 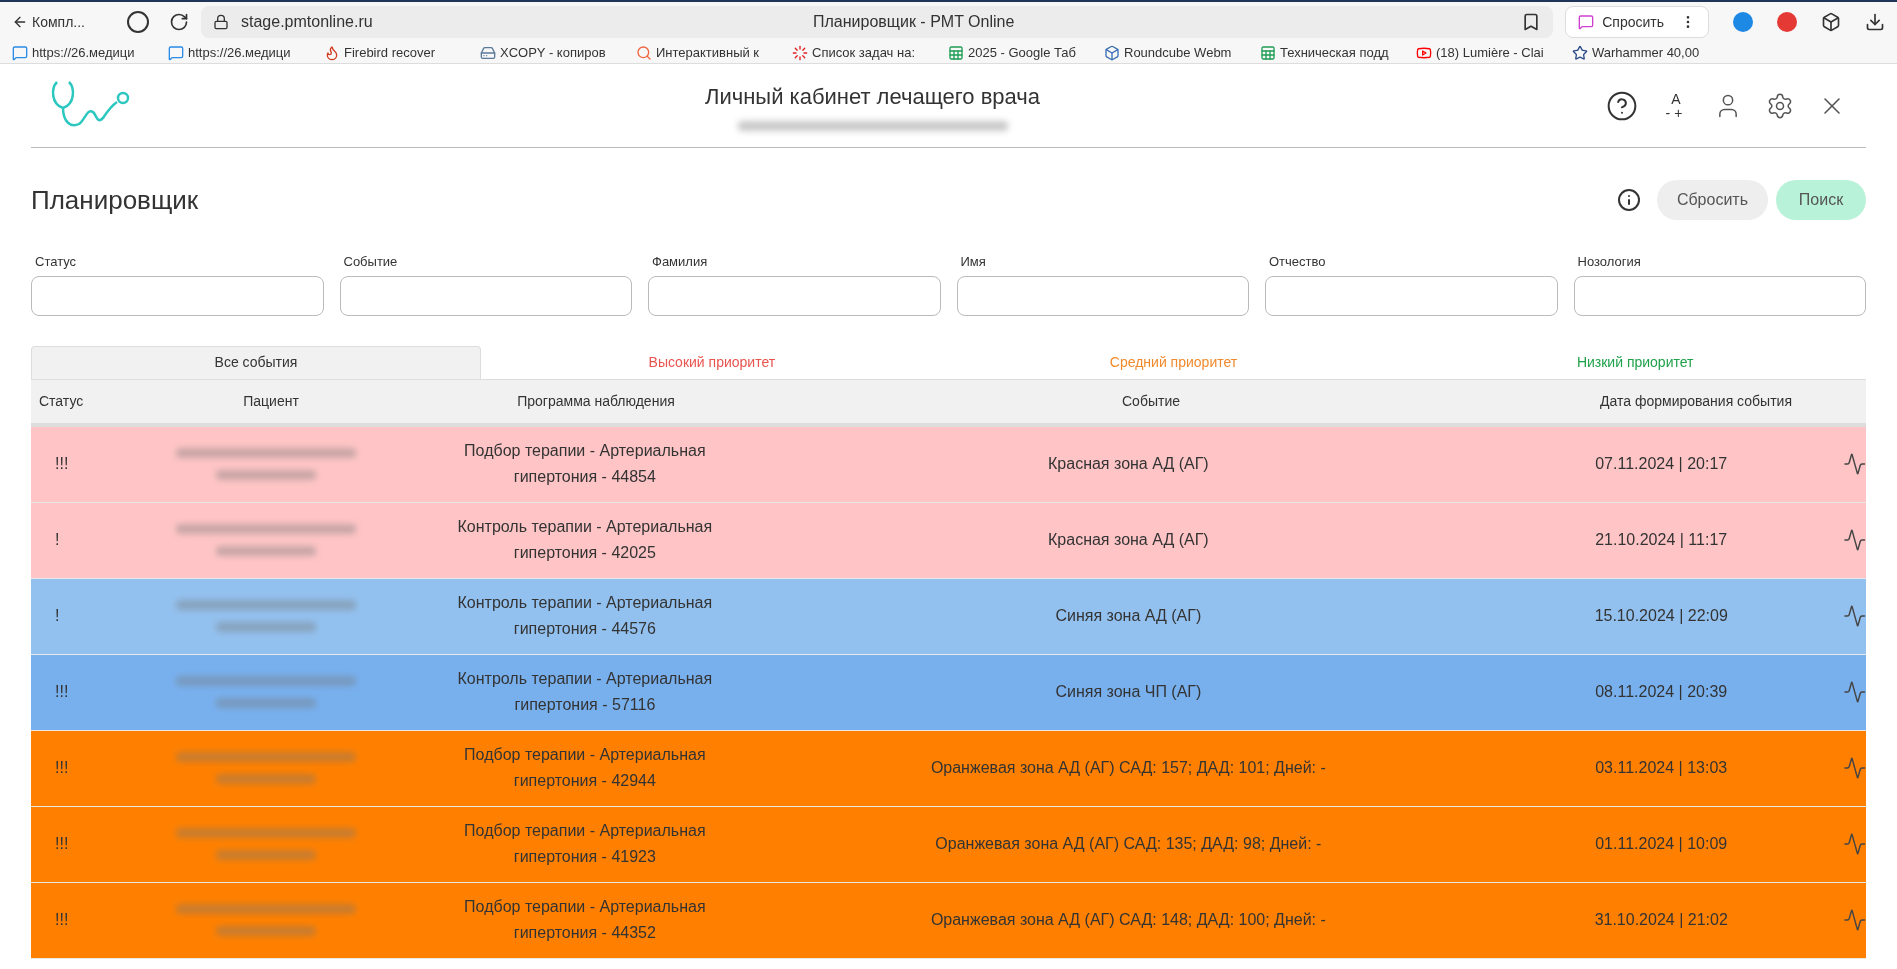 I want to click on help-icon, so click(x=1622, y=105).